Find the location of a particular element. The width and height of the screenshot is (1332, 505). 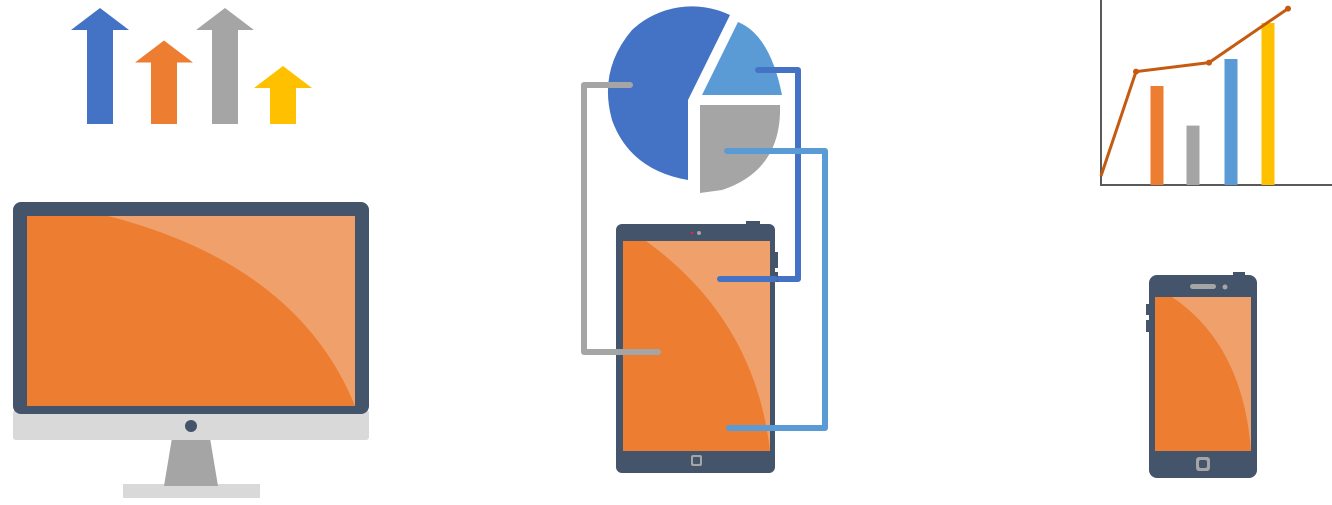

tablet-home-button-inner is located at coordinates (696, 460).